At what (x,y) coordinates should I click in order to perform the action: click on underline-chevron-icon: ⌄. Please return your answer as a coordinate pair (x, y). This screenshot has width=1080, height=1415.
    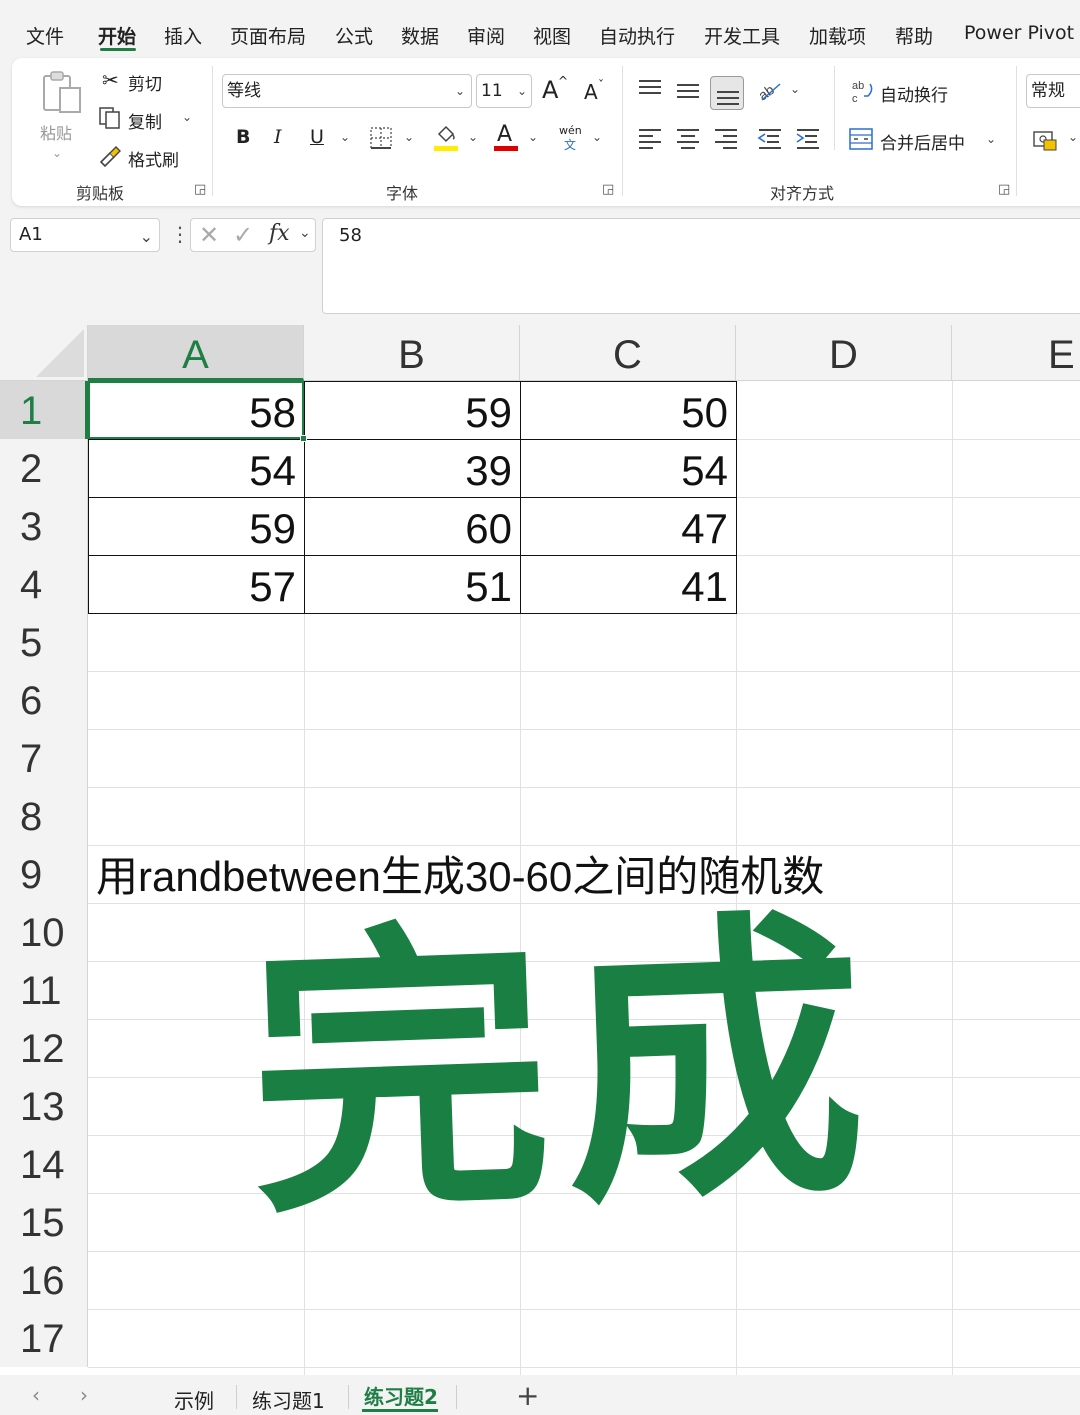
    Looking at the image, I should click on (345, 137).